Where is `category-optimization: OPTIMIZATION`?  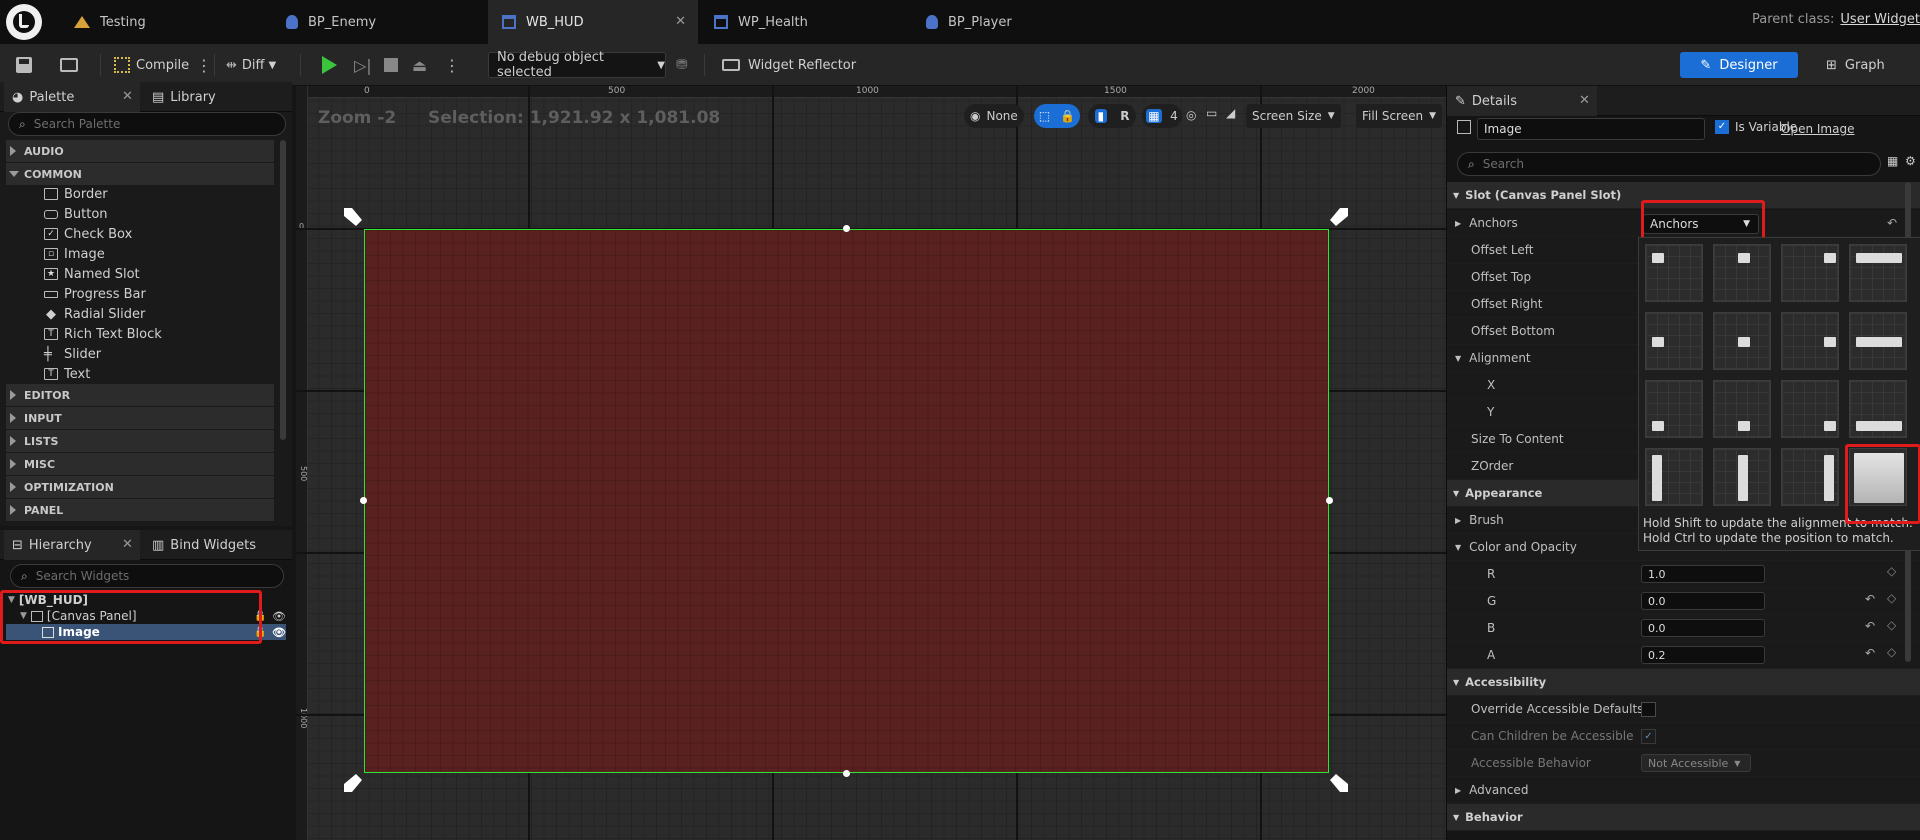
category-optimization: OPTIMIZATION is located at coordinates (140, 487).